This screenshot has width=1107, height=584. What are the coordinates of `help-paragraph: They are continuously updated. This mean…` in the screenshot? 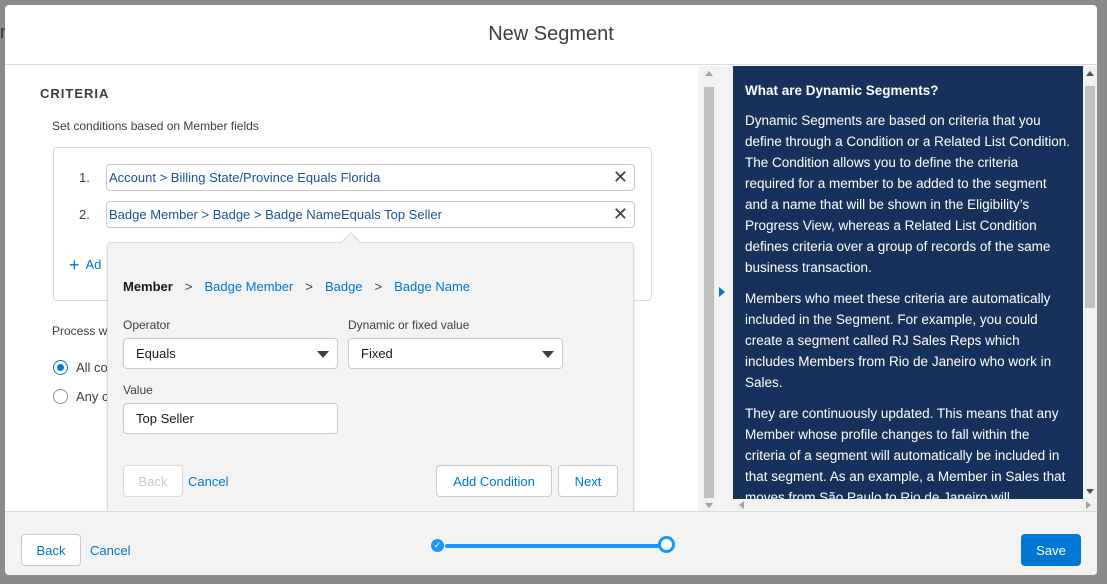 It's located at (905, 452).